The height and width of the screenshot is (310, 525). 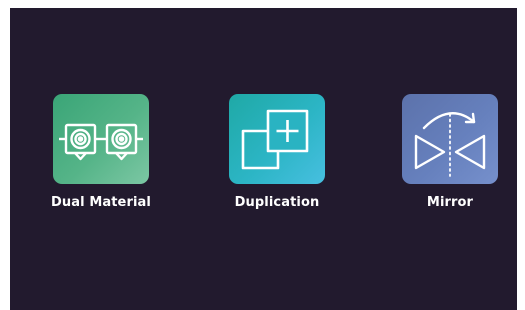 I want to click on dual-material-button: Dual Material, so click(x=101, y=164).